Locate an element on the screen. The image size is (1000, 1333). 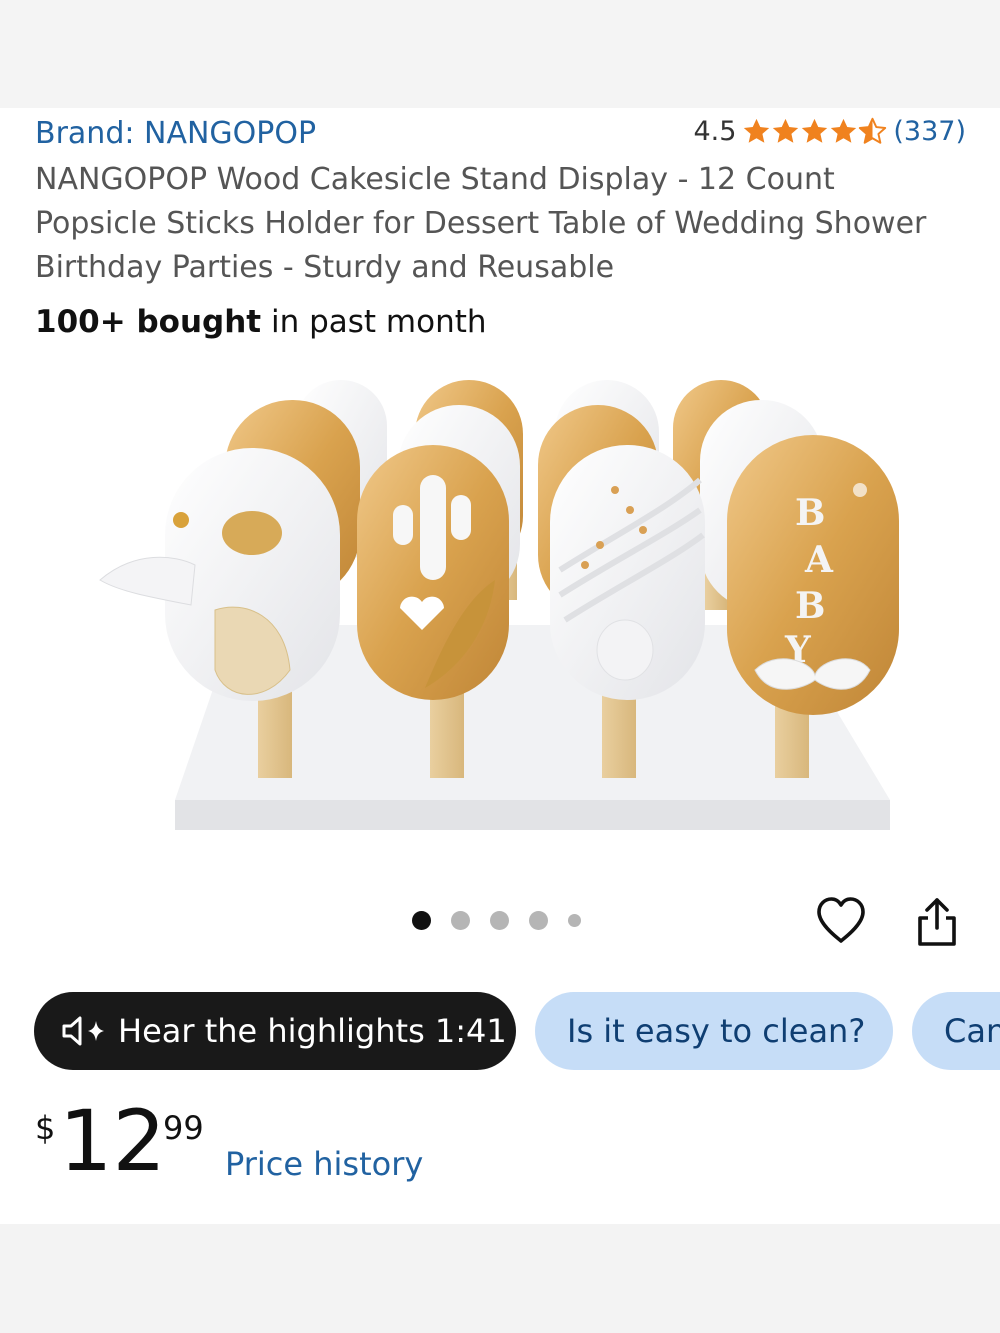
bought-count: 100+ bought in past month is located at coordinates (261, 322).